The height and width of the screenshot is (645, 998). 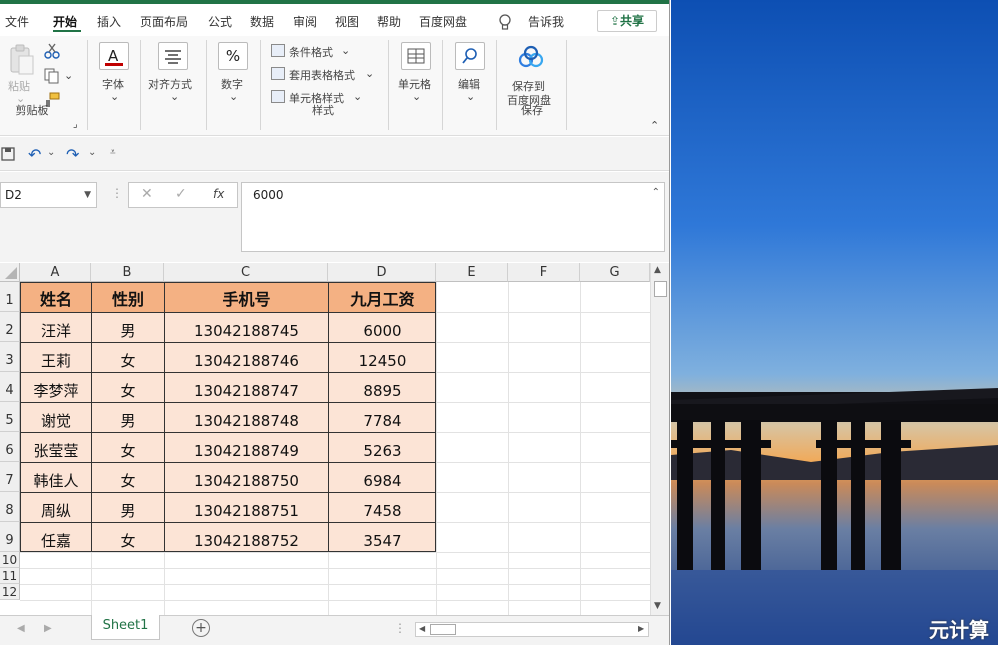 I want to click on align-icon, so click(x=173, y=56).